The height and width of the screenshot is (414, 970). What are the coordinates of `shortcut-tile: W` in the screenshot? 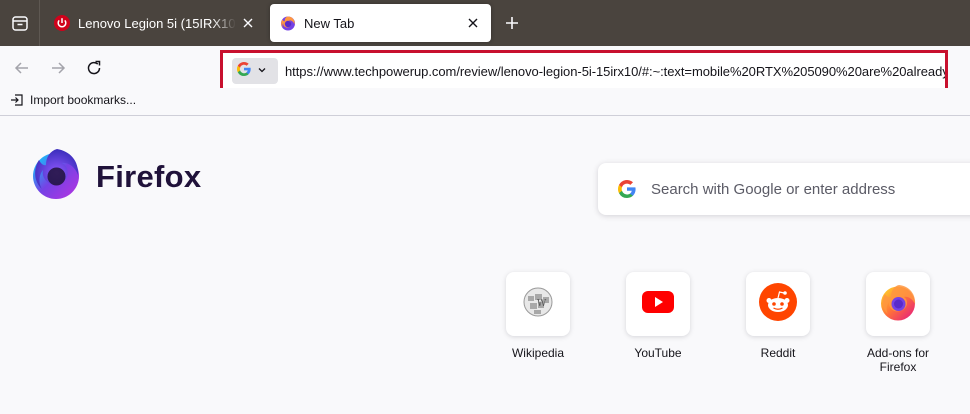 It's located at (538, 304).